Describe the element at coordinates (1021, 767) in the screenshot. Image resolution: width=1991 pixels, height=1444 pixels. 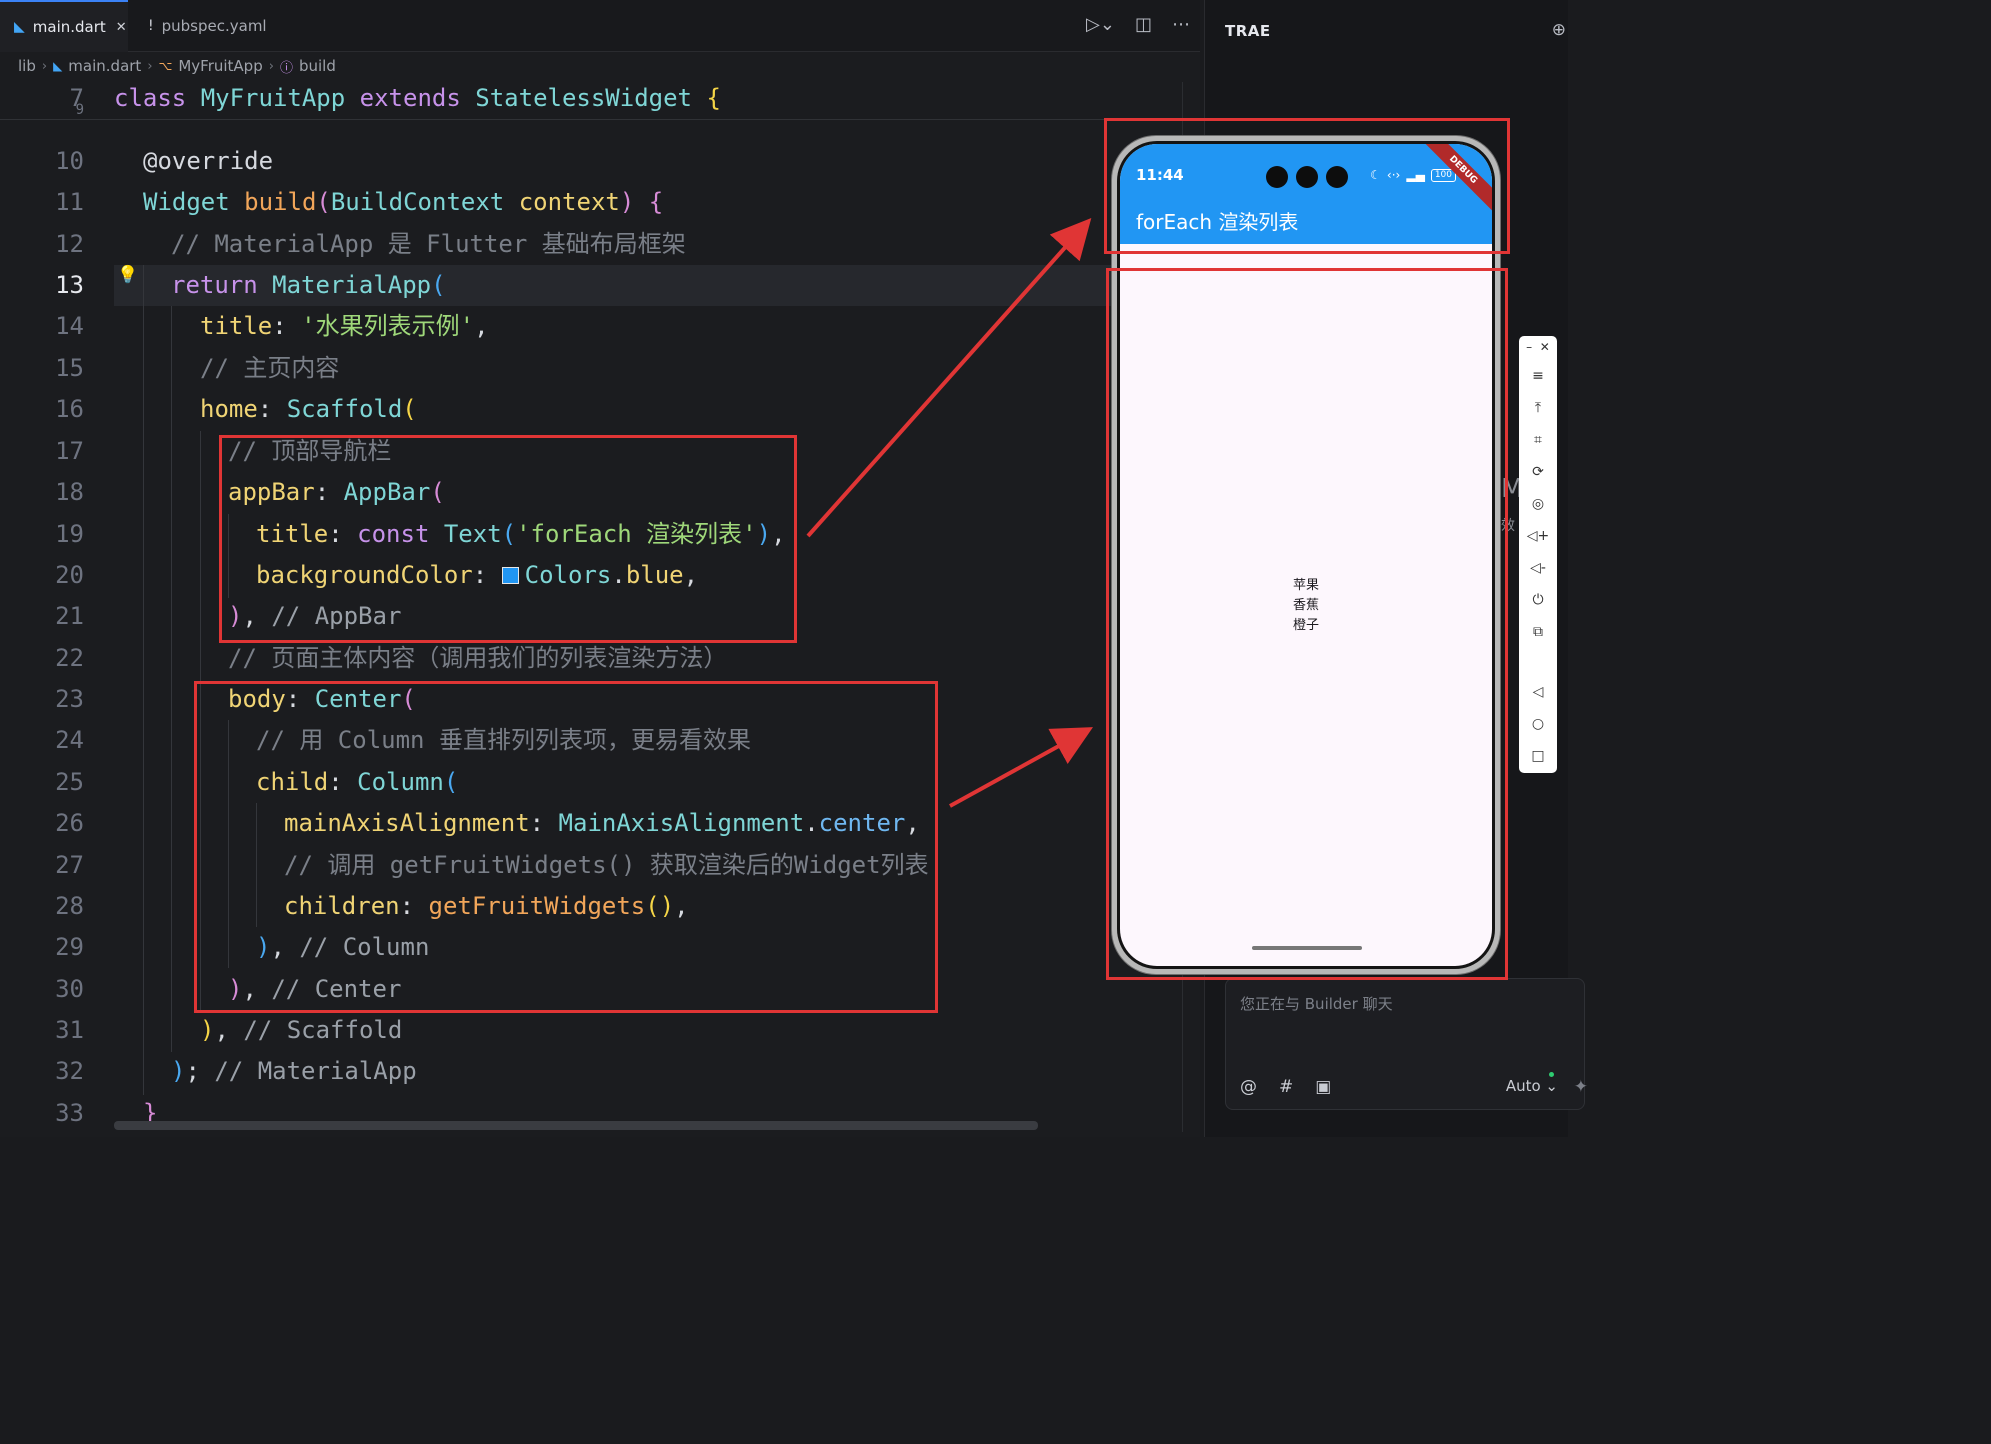
I see `arrow-body` at that location.